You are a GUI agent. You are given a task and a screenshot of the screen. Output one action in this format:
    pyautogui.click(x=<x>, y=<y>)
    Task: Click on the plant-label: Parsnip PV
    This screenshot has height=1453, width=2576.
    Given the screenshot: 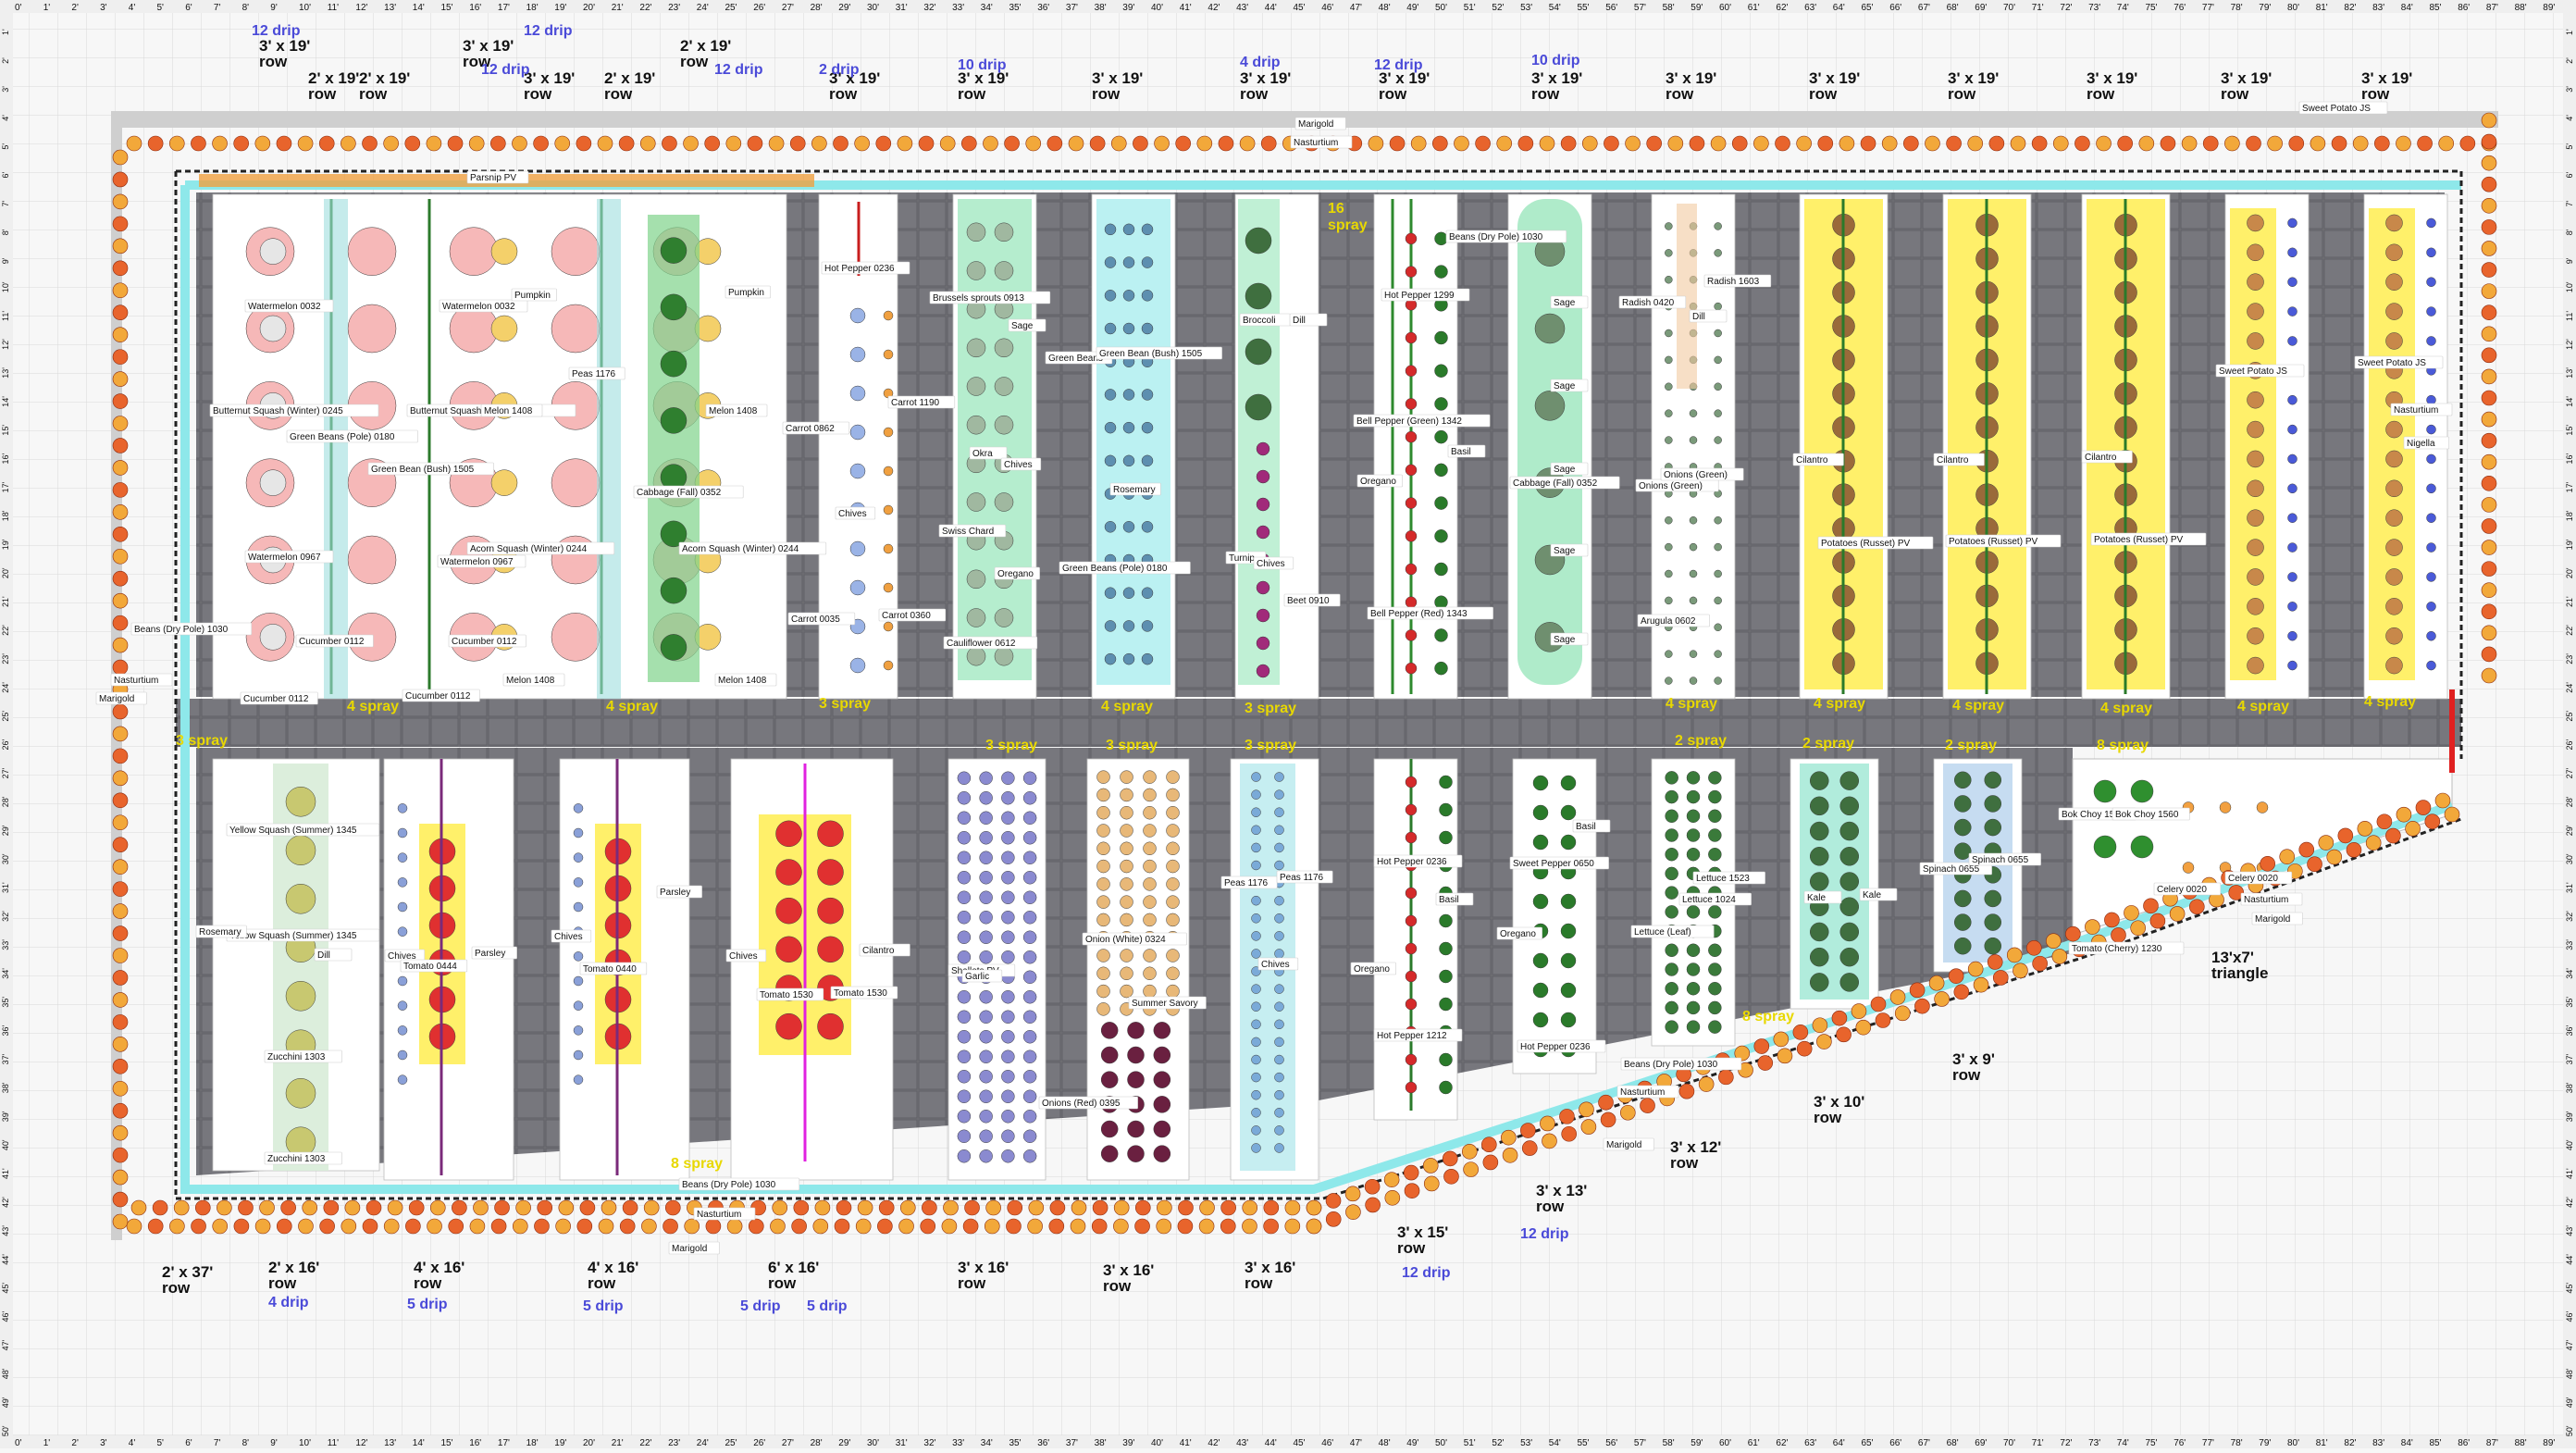 What is the action you would take?
    pyautogui.click(x=498, y=177)
    